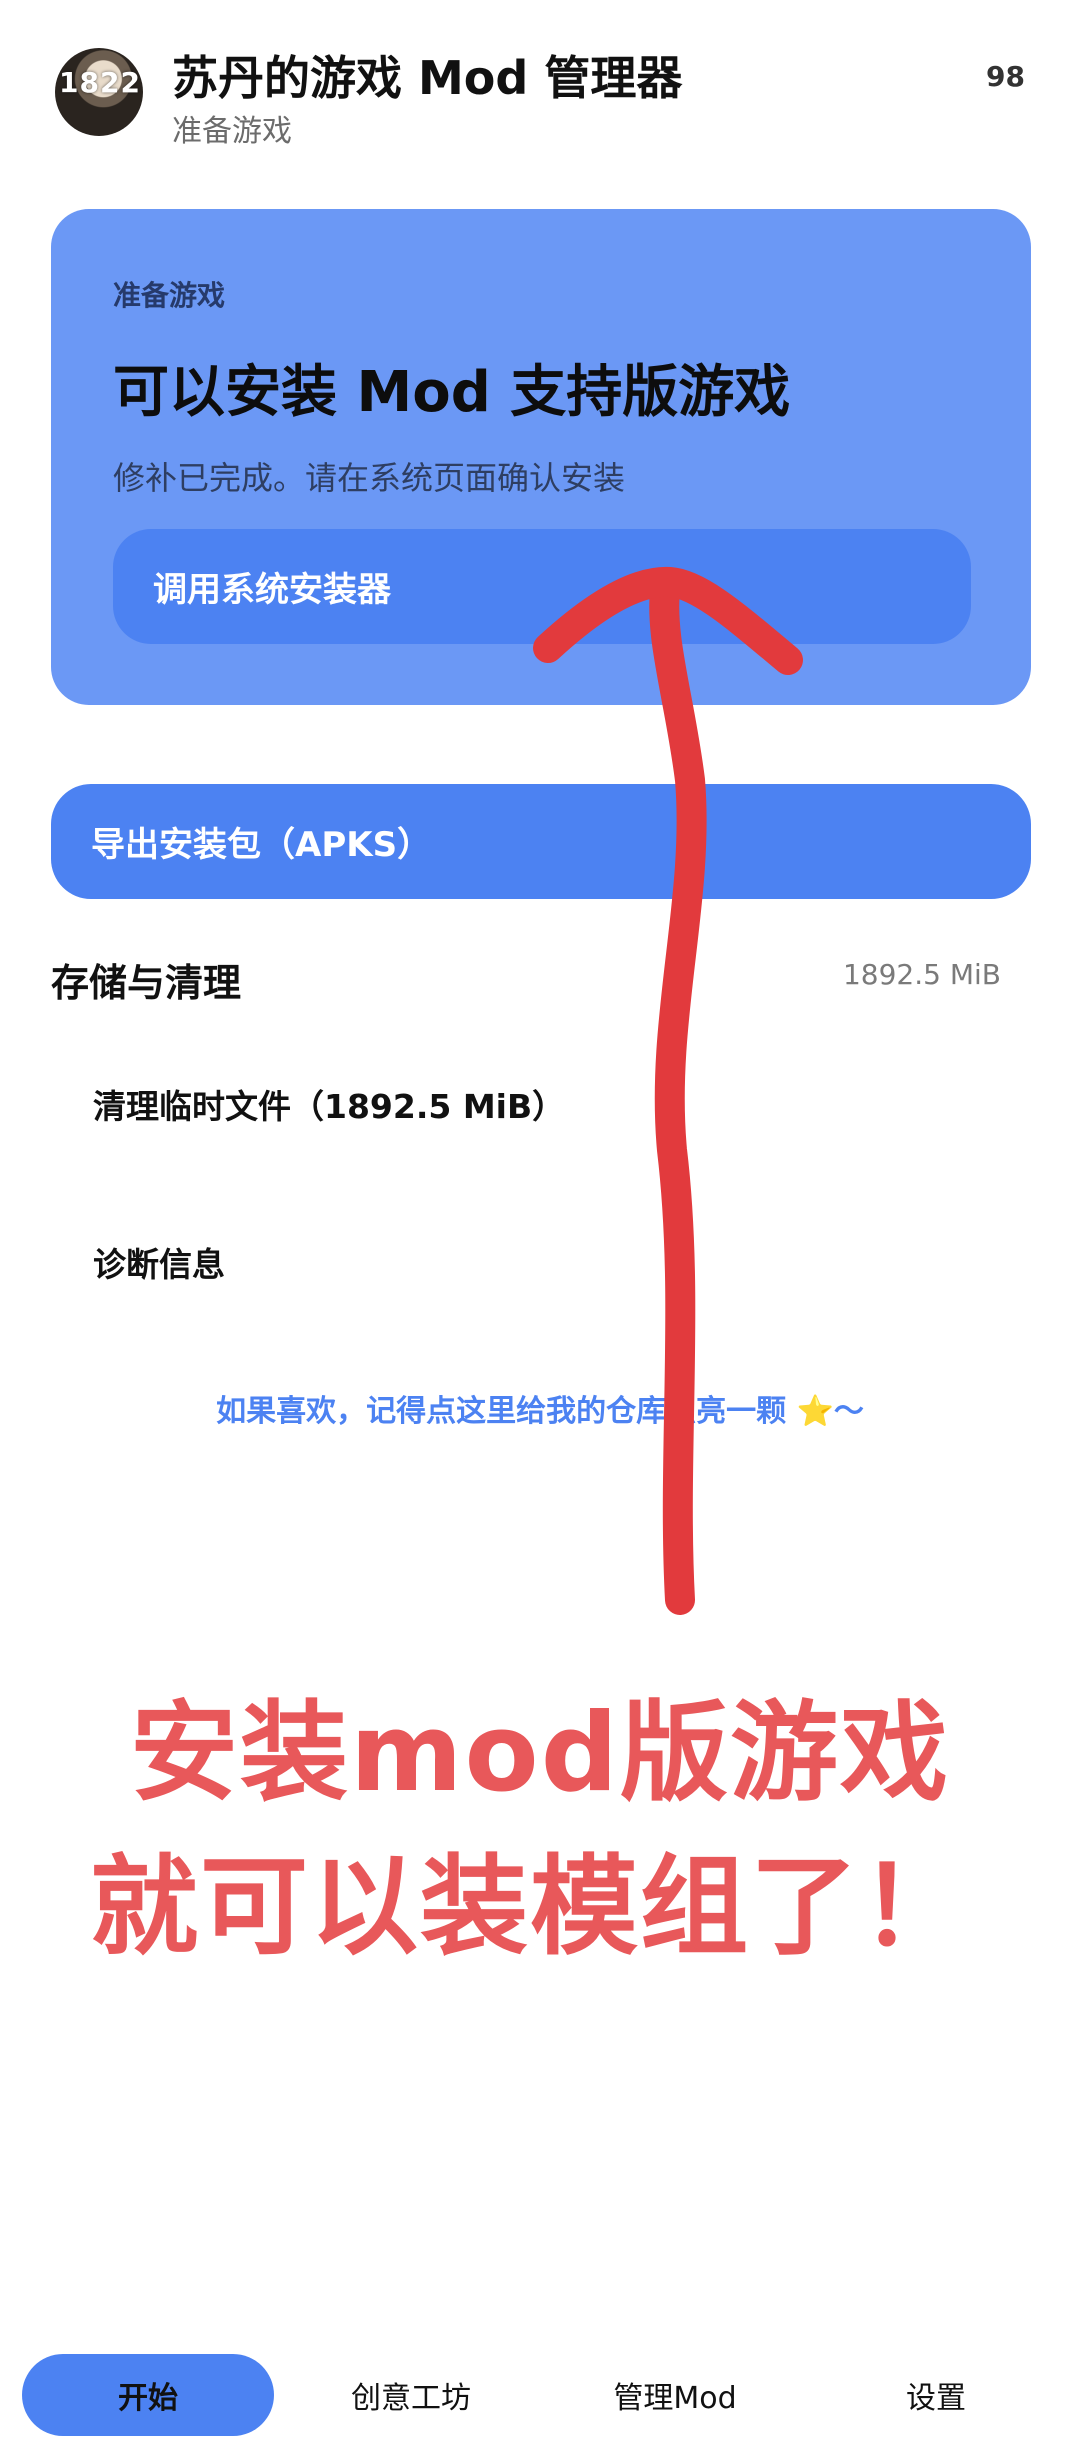 The width and height of the screenshot is (1080, 2460). I want to click on nav-tab-start: 开始, so click(148, 2395).